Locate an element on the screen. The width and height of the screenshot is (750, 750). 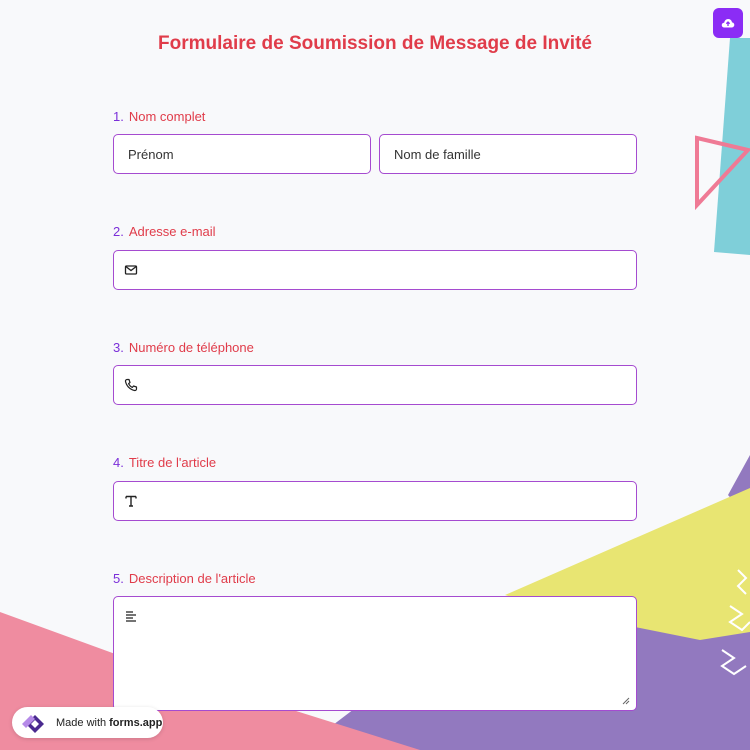
question-label-full-name: 1. Nom complet is located at coordinates (159, 116).